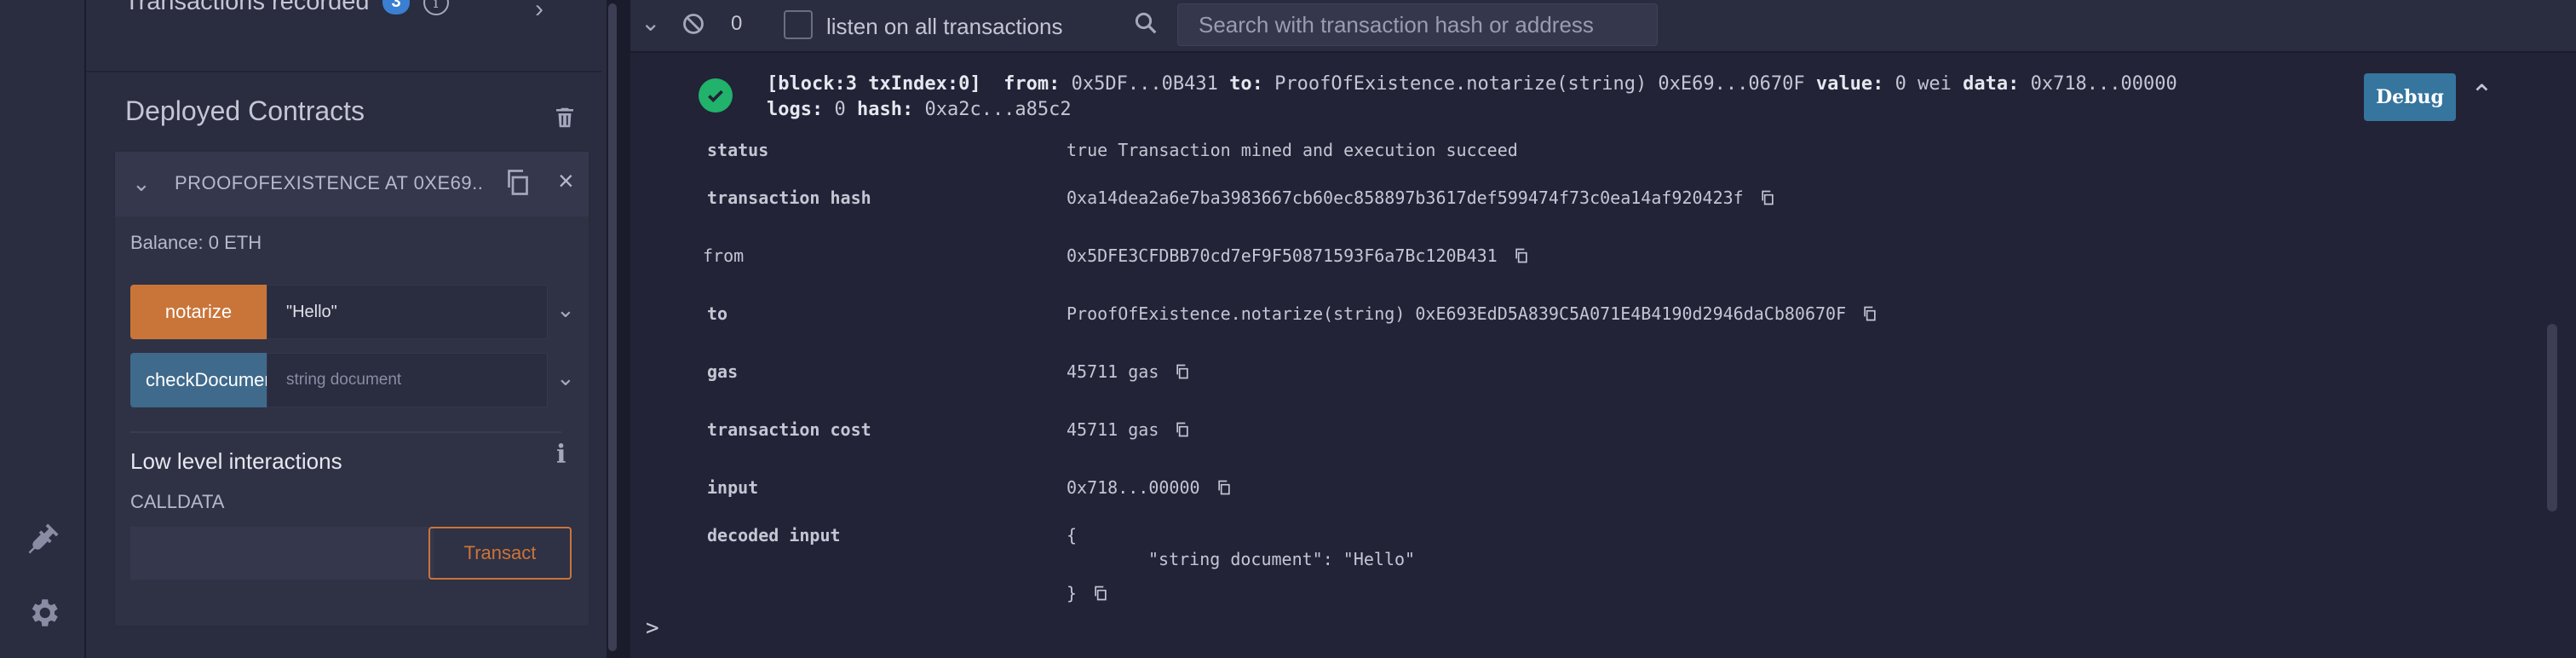  I want to click on contract-name: PROOFOFEXISTENCE AT 0XE69...0670F, so click(328, 183).